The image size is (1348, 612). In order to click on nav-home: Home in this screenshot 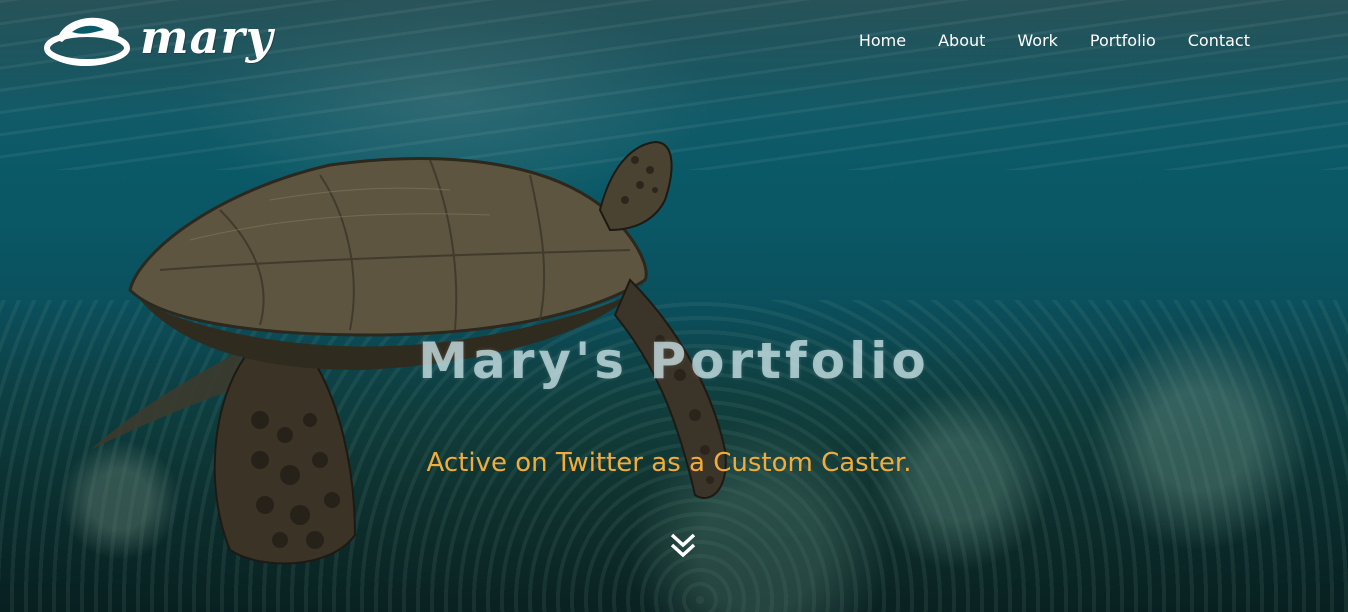, I will do `click(882, 40)`.